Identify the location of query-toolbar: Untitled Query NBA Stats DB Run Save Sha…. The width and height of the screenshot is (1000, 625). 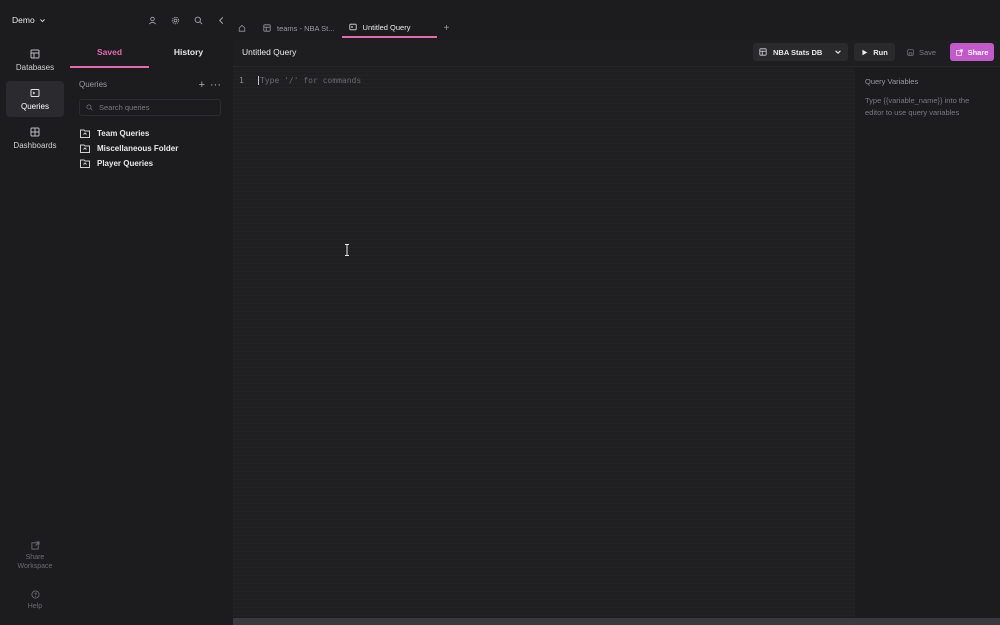
(616, 53).